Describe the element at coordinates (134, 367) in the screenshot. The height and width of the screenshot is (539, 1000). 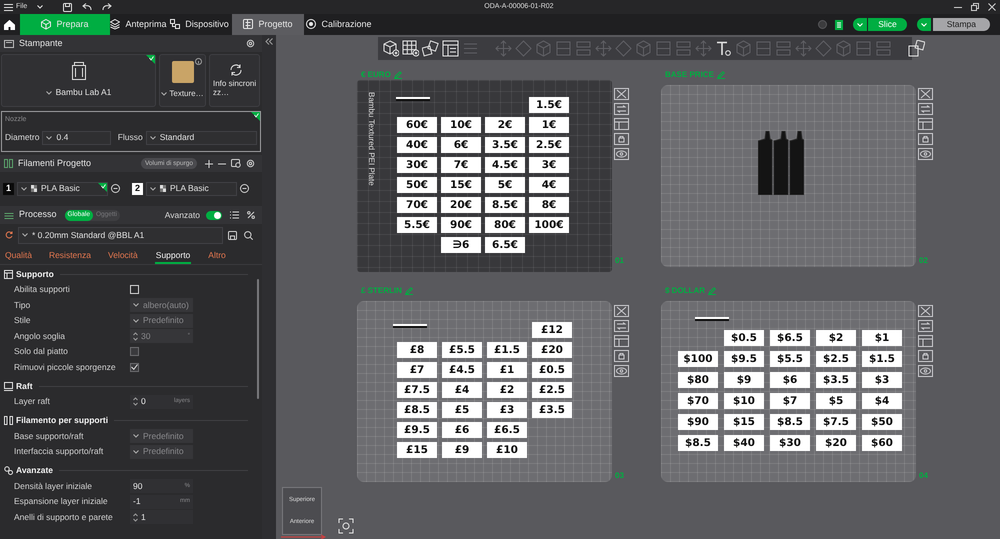
I see `check-icon` at that location.